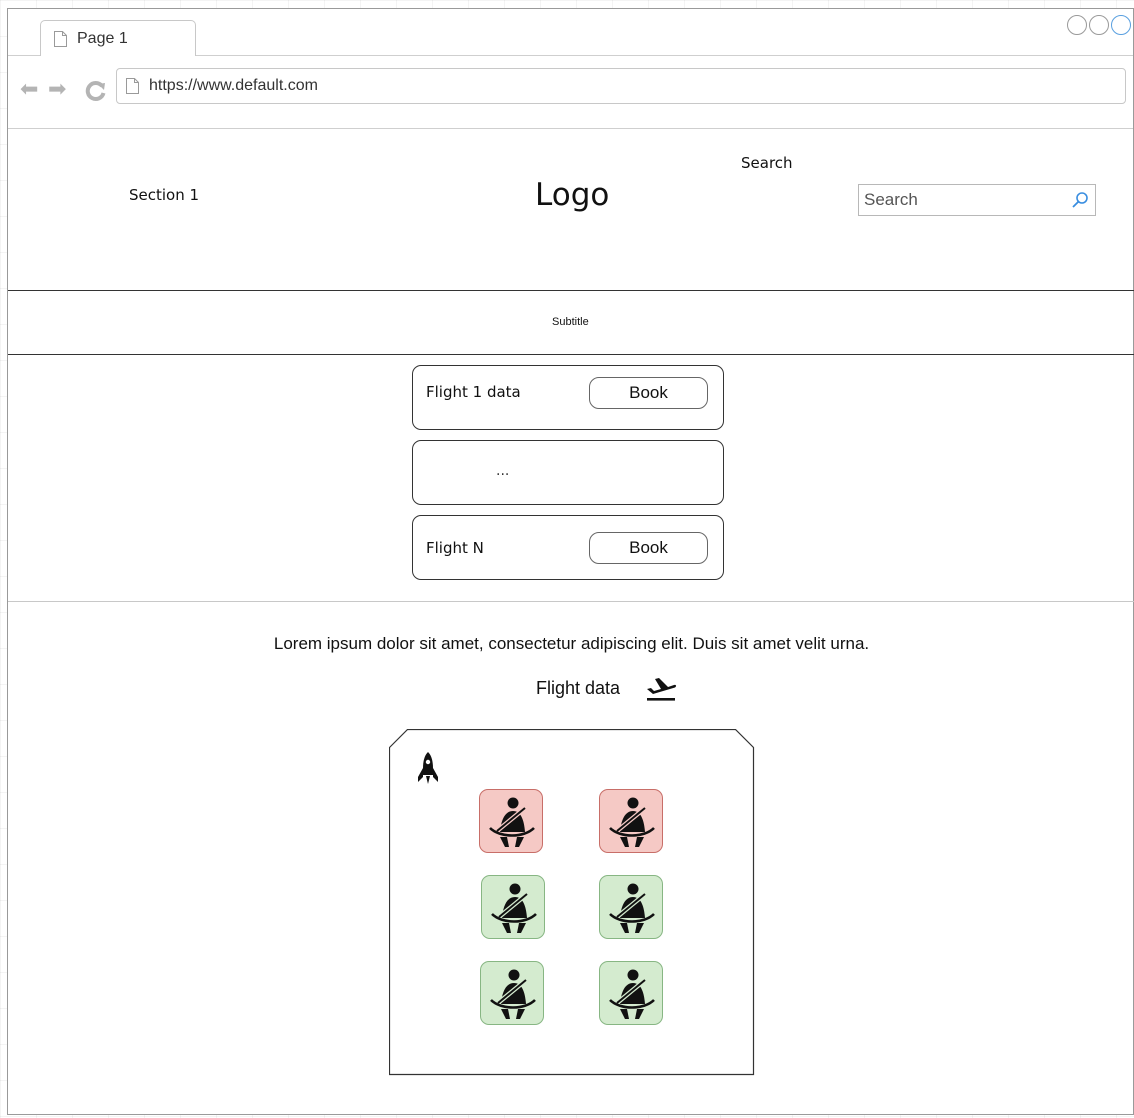 The width and height of the screenshot is (1134, 1118). Describe the element at coordinates (102, 38) in the screenshot. I see `tab-title: Page 1` at that location.